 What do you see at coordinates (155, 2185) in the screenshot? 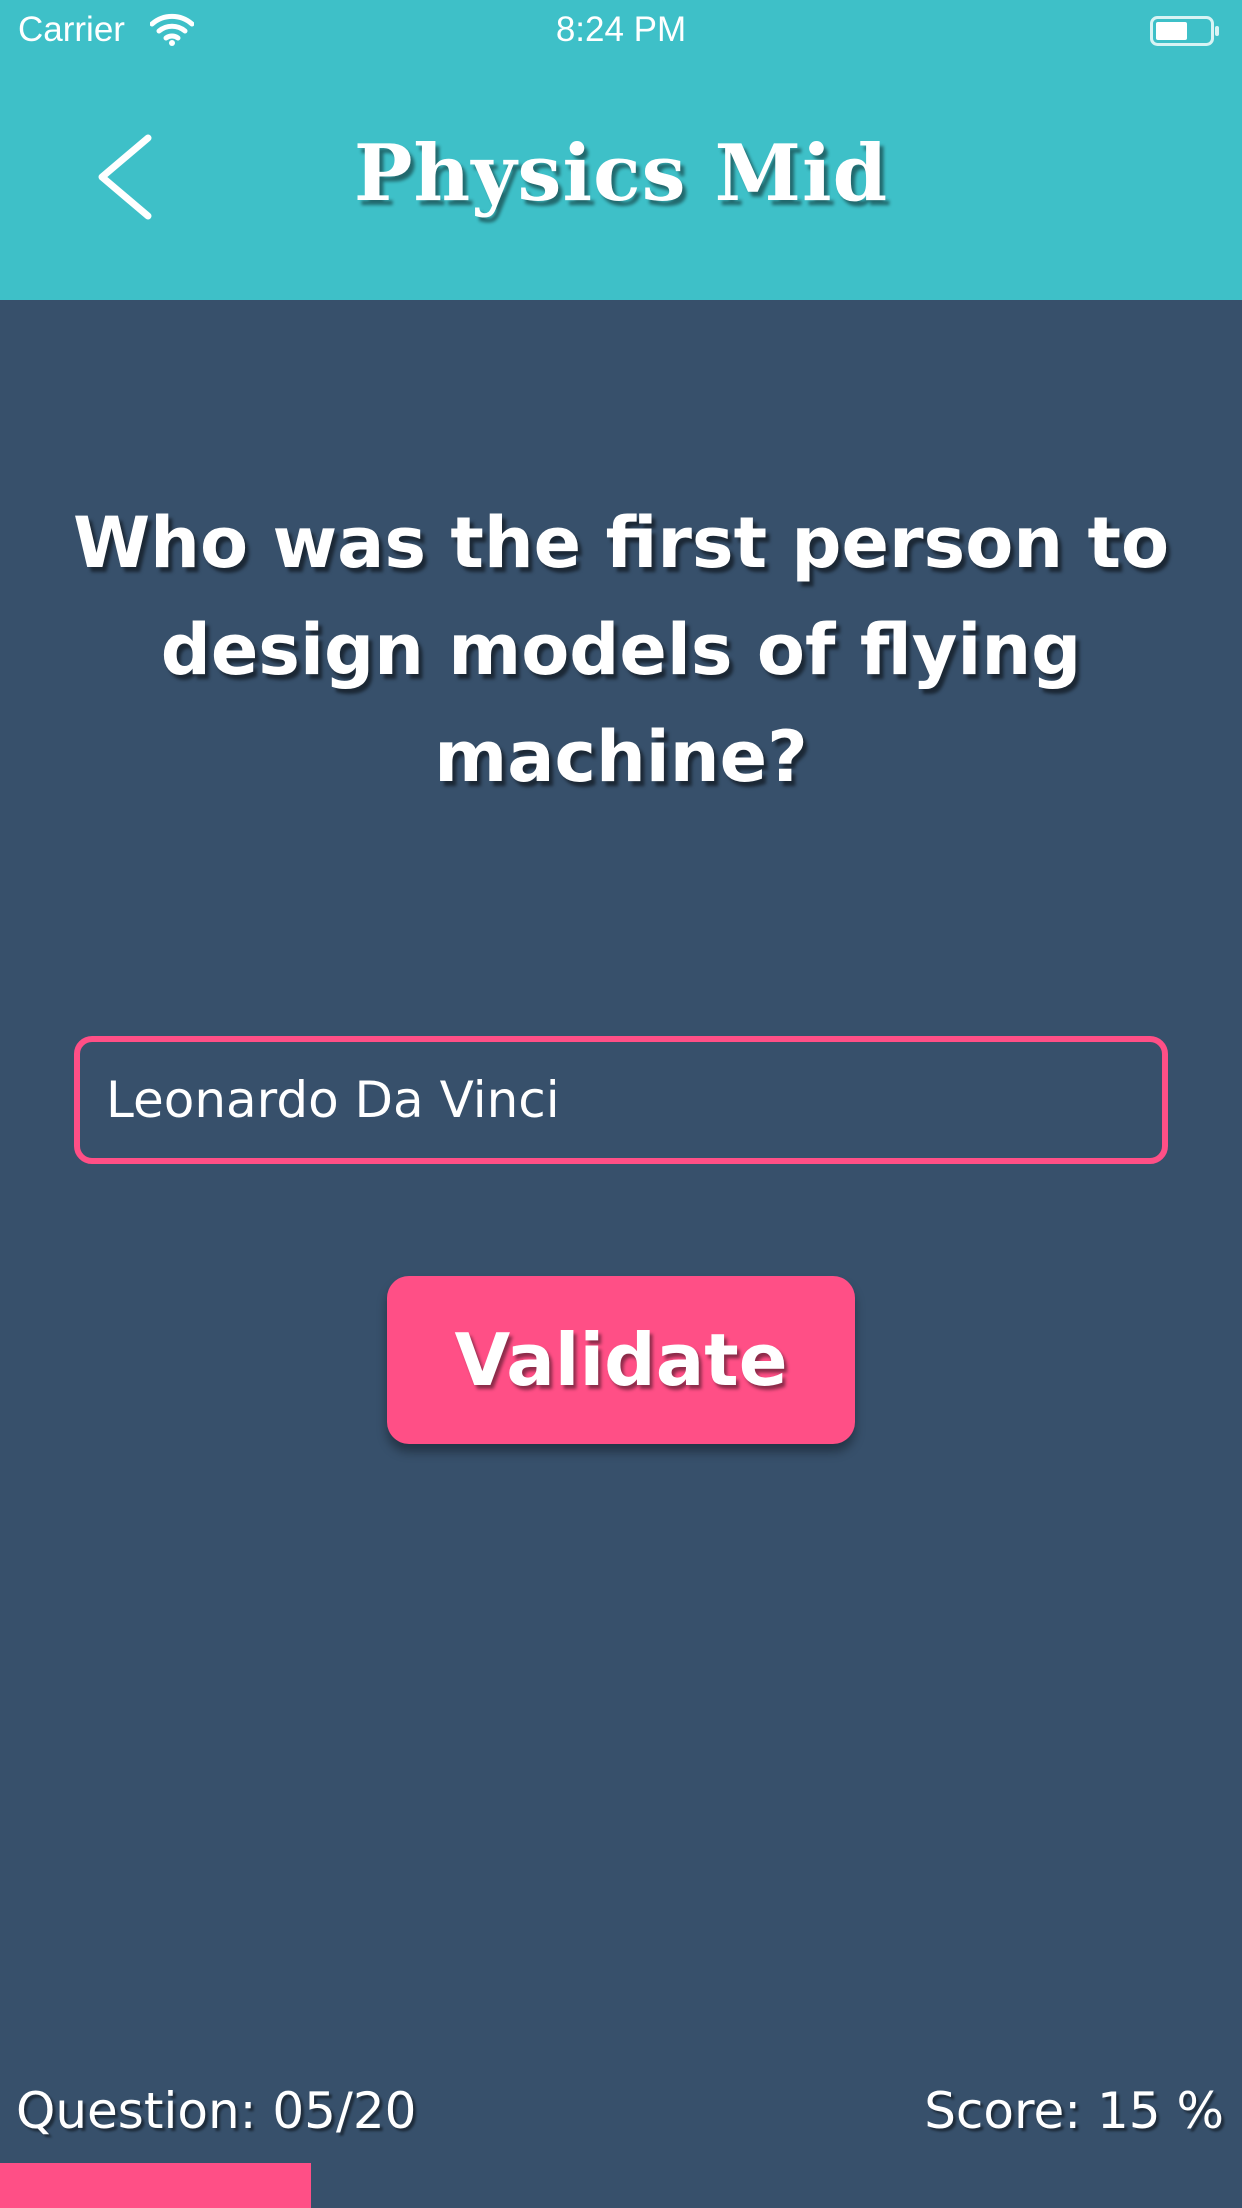
I see `progress-fill` at bounding box center [155, 2185].